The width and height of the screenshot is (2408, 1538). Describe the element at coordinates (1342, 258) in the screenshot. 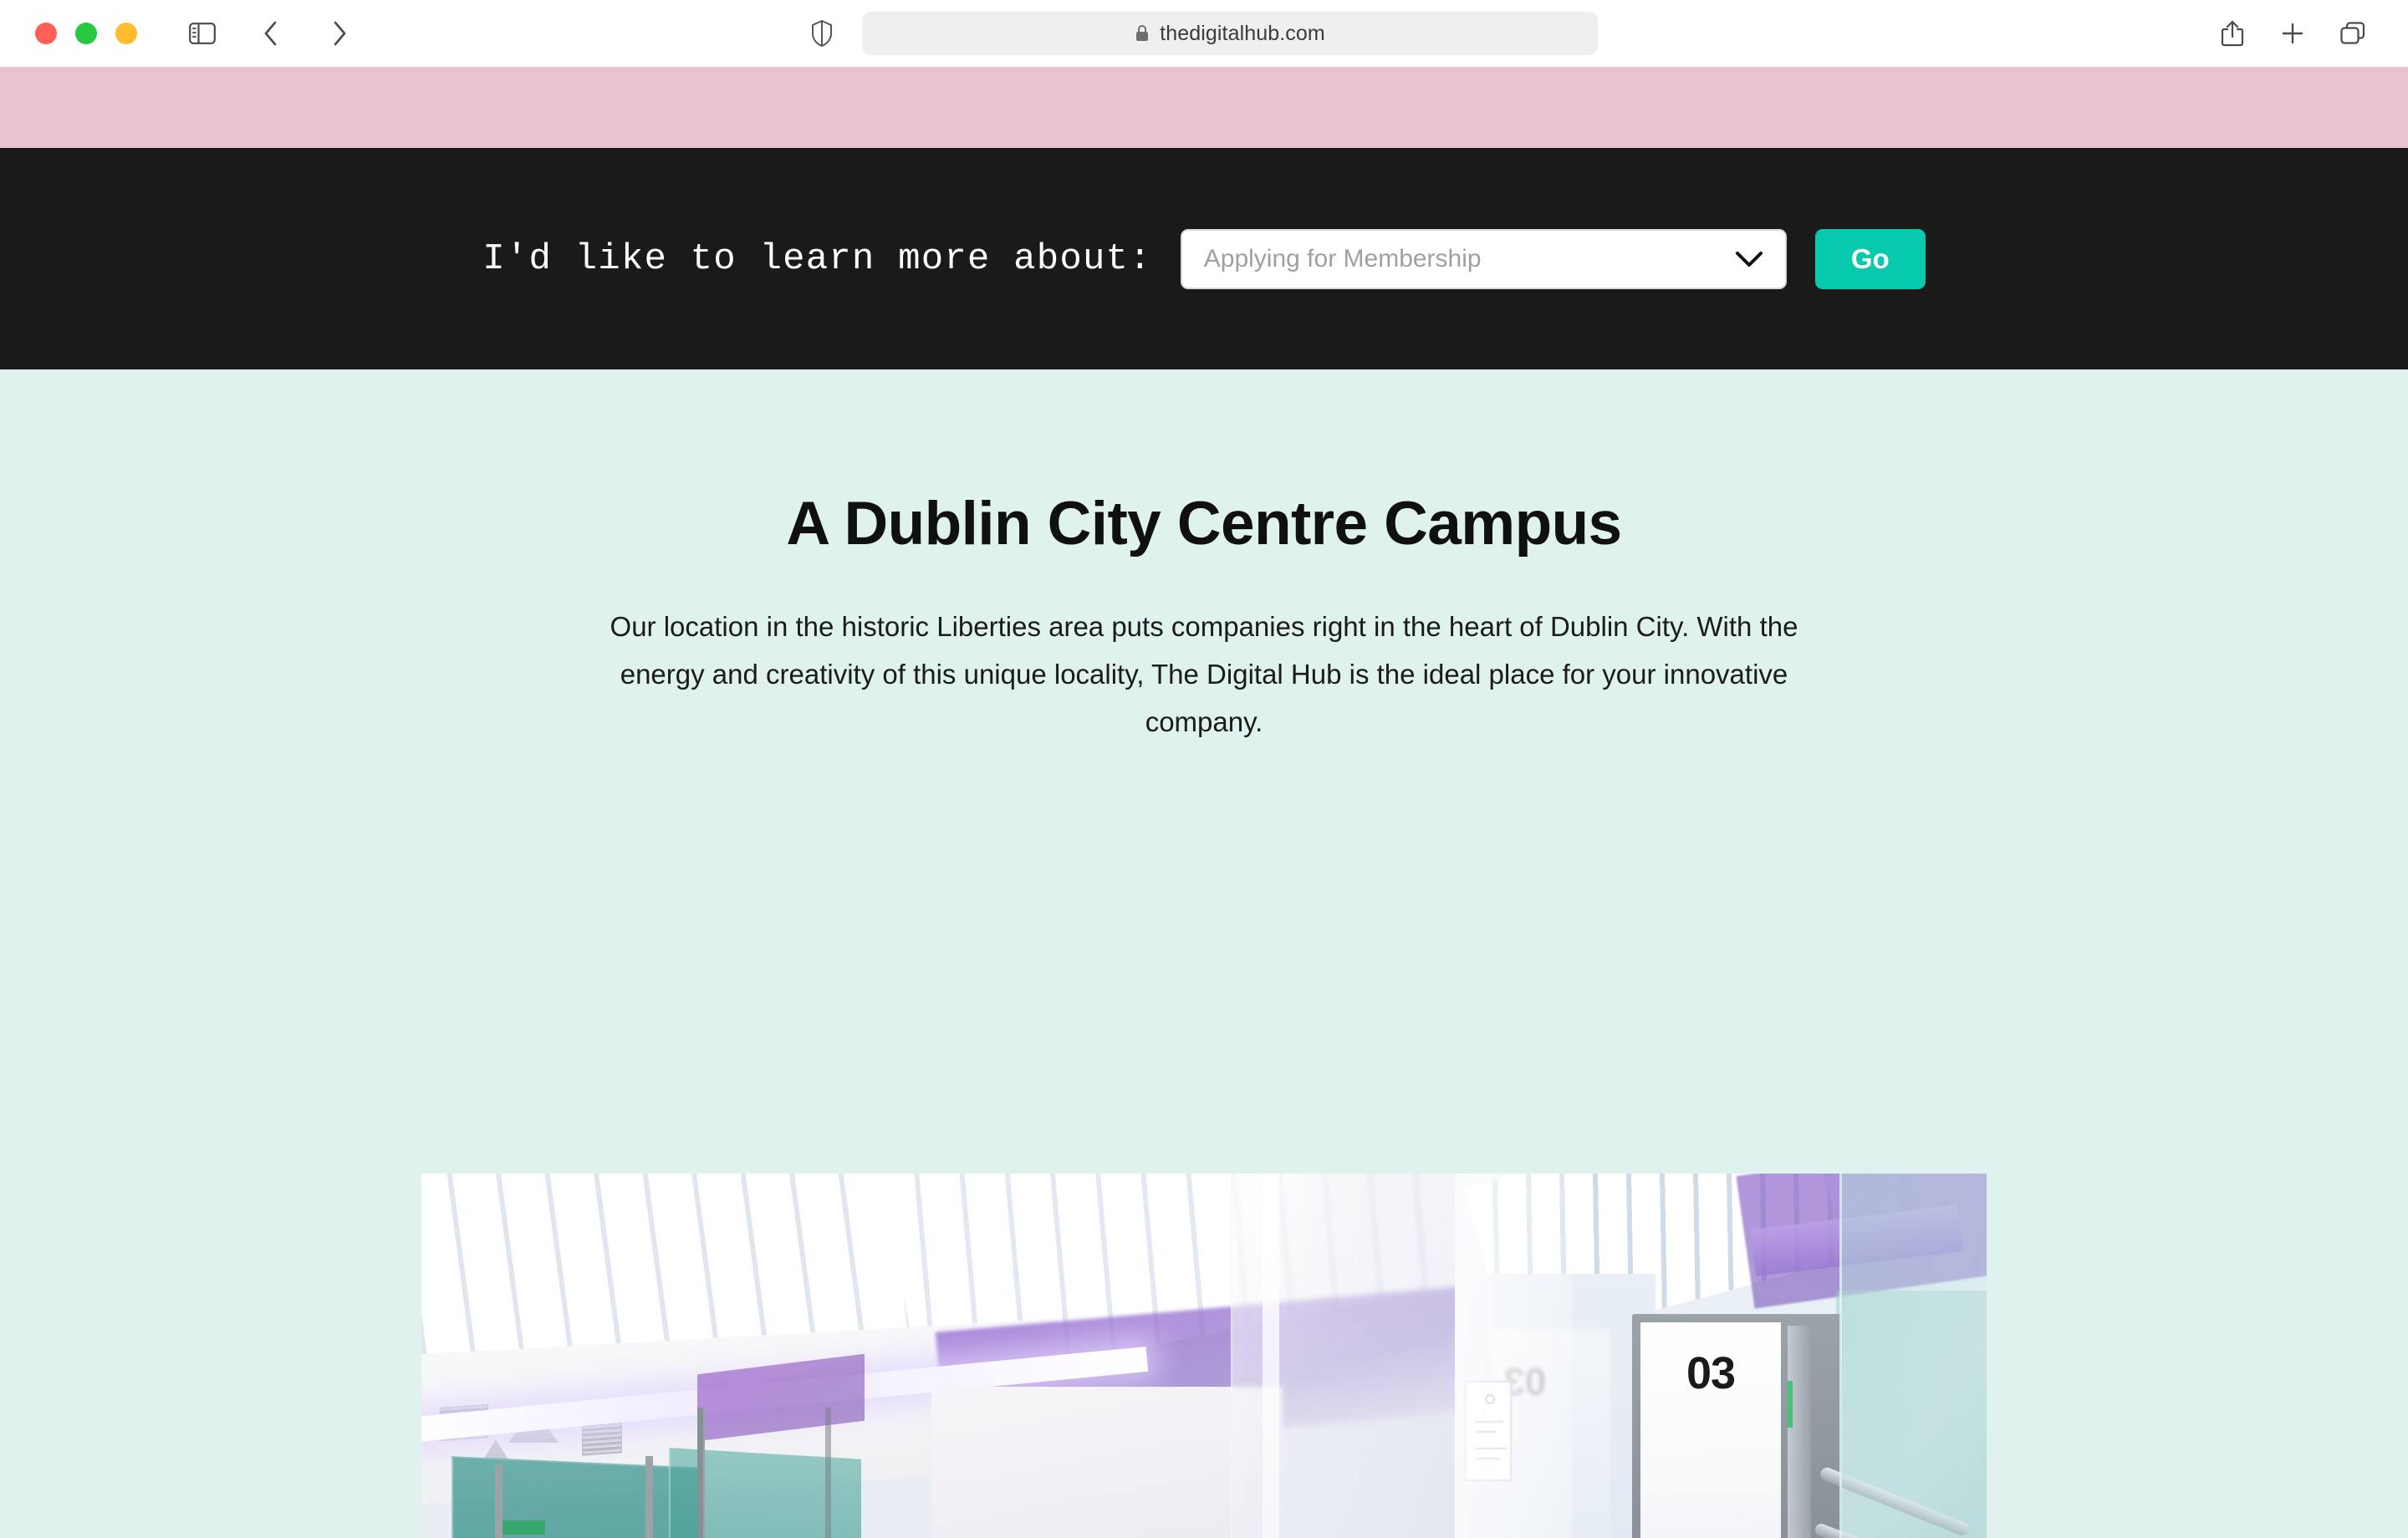

I see `topic-select-value: Applying for Membership` at that location.